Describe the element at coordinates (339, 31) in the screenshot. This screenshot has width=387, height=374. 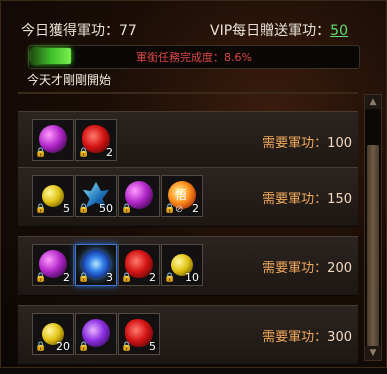
I see `vip-merit-value: 50` at that location.